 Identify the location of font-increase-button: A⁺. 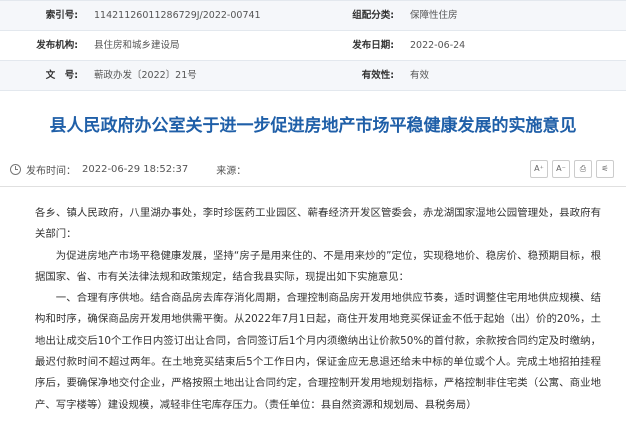
(539, 169).